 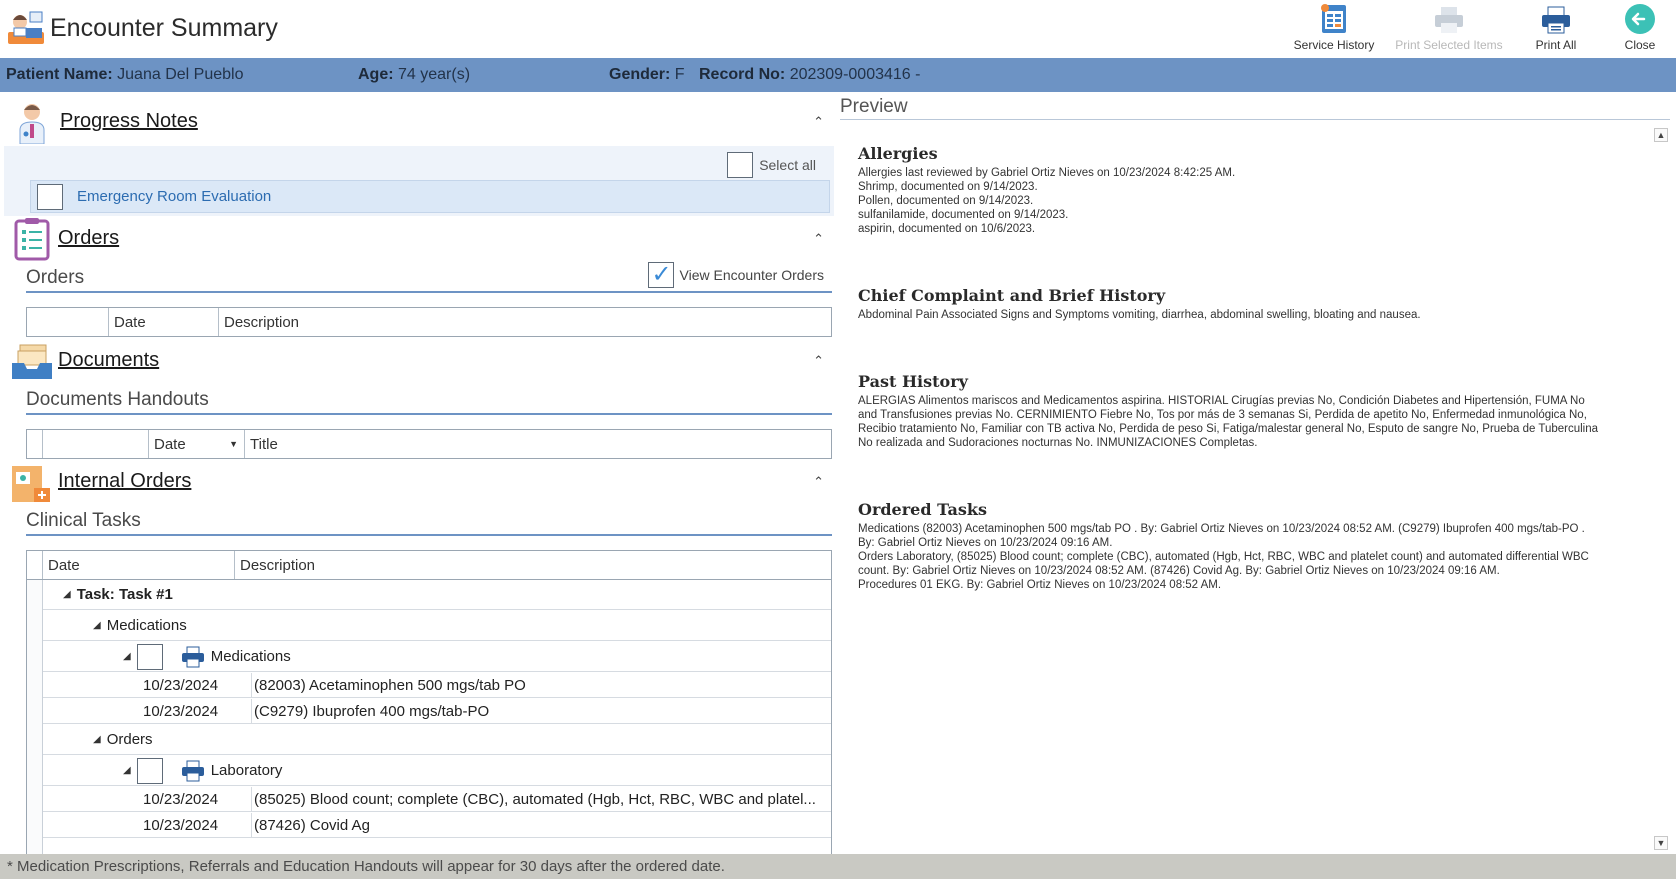 I want to click on preview-heading: Chief Complaint and Brief History, so click(x=1012, y=295).